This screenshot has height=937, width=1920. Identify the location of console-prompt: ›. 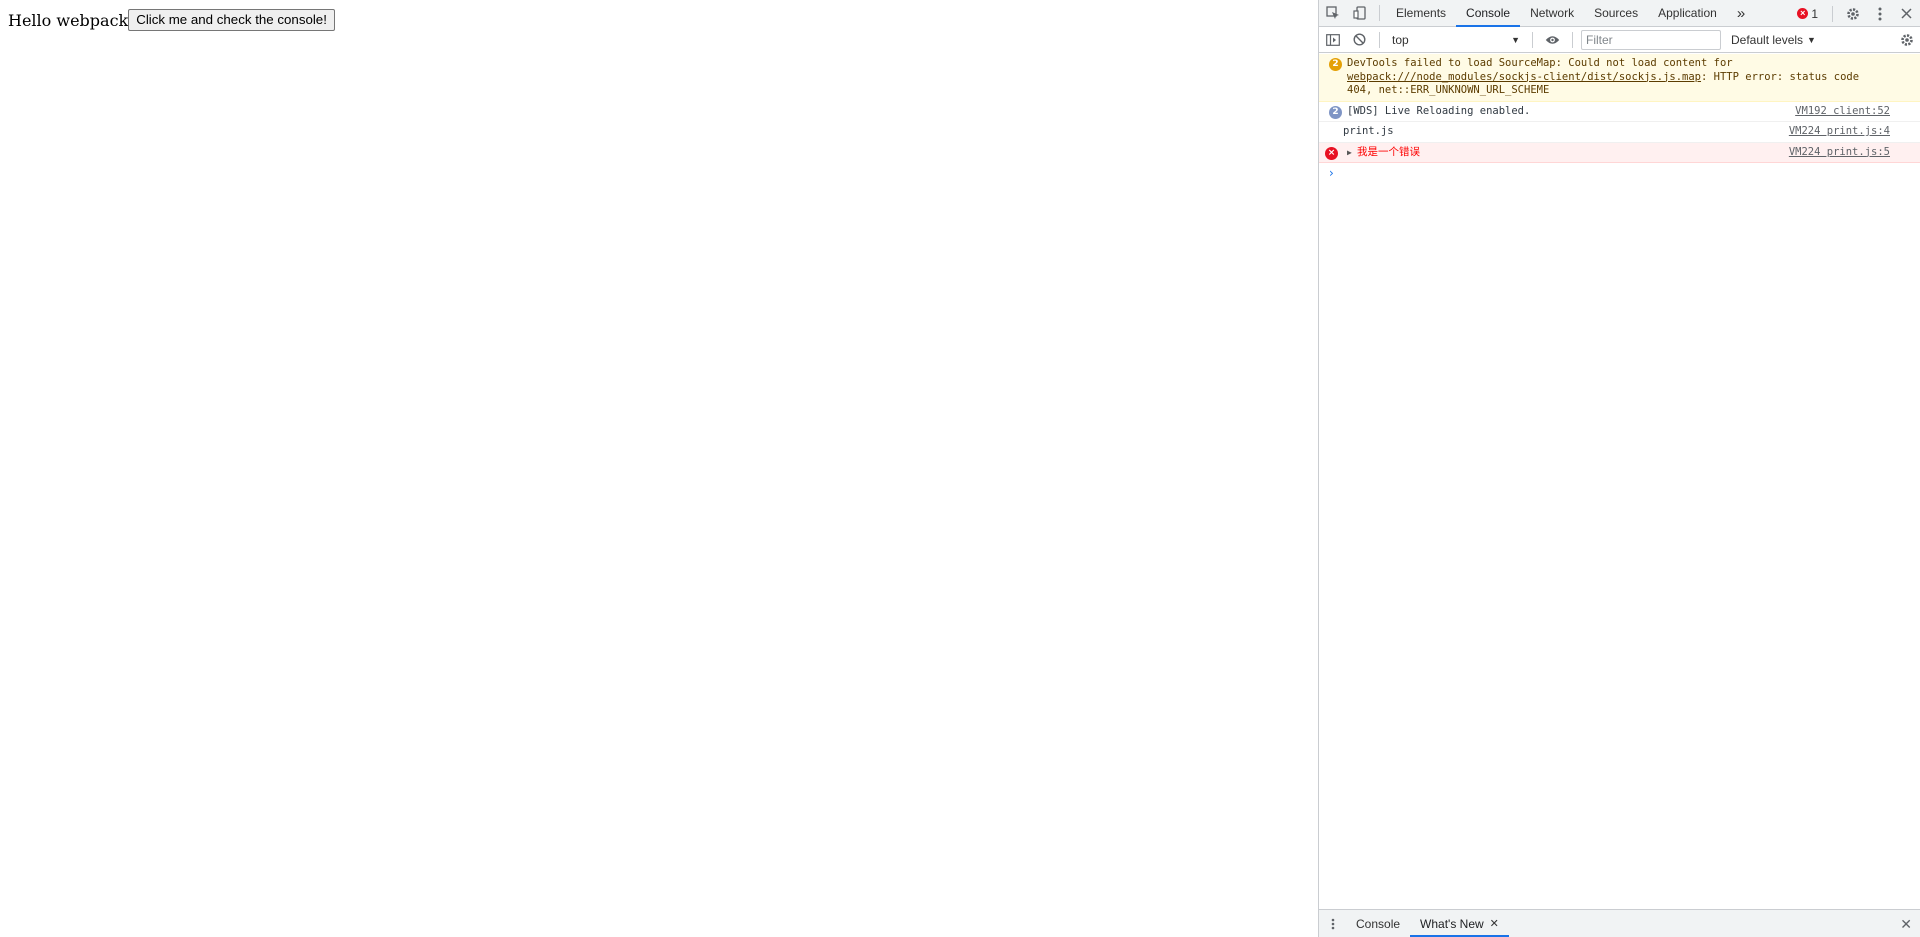
(1619, 171).